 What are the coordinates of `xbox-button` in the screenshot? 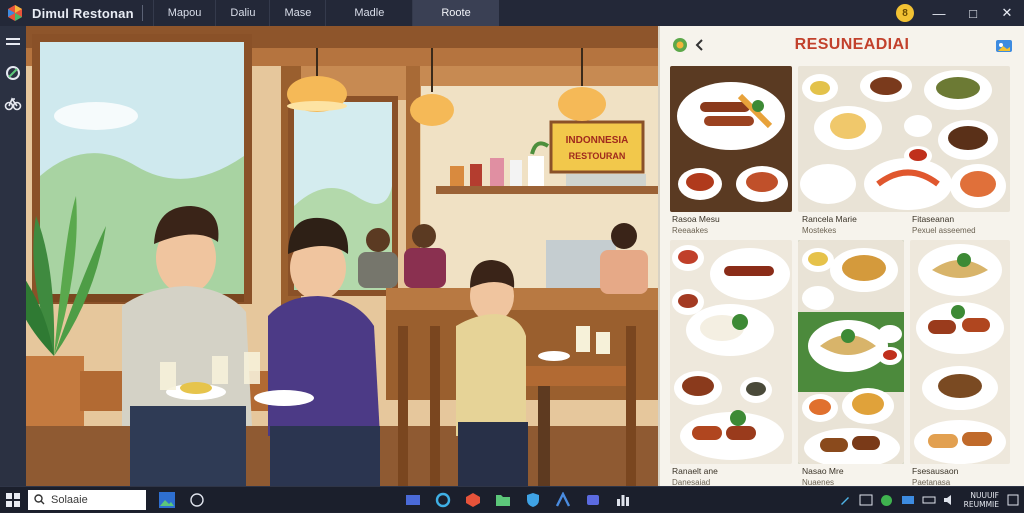 It's located at (887, 500).